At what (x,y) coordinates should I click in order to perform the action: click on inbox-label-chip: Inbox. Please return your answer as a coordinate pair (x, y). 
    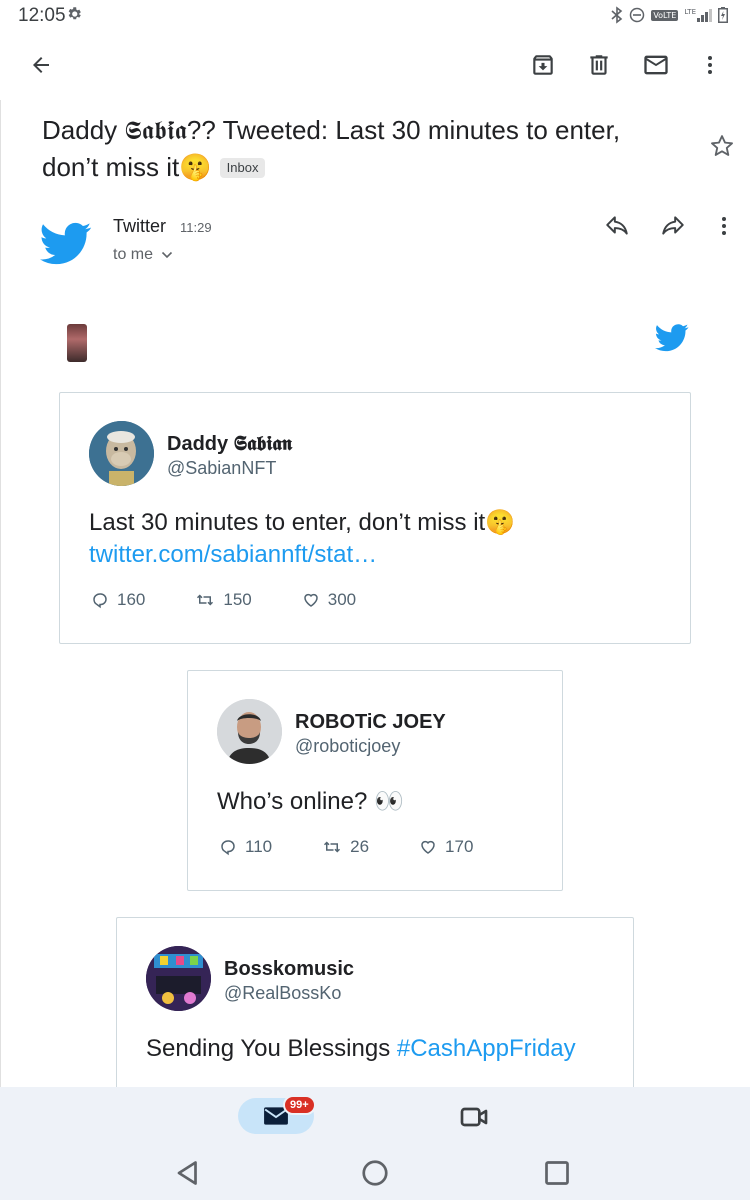
    Looking at the image, I should click on (242, 168).